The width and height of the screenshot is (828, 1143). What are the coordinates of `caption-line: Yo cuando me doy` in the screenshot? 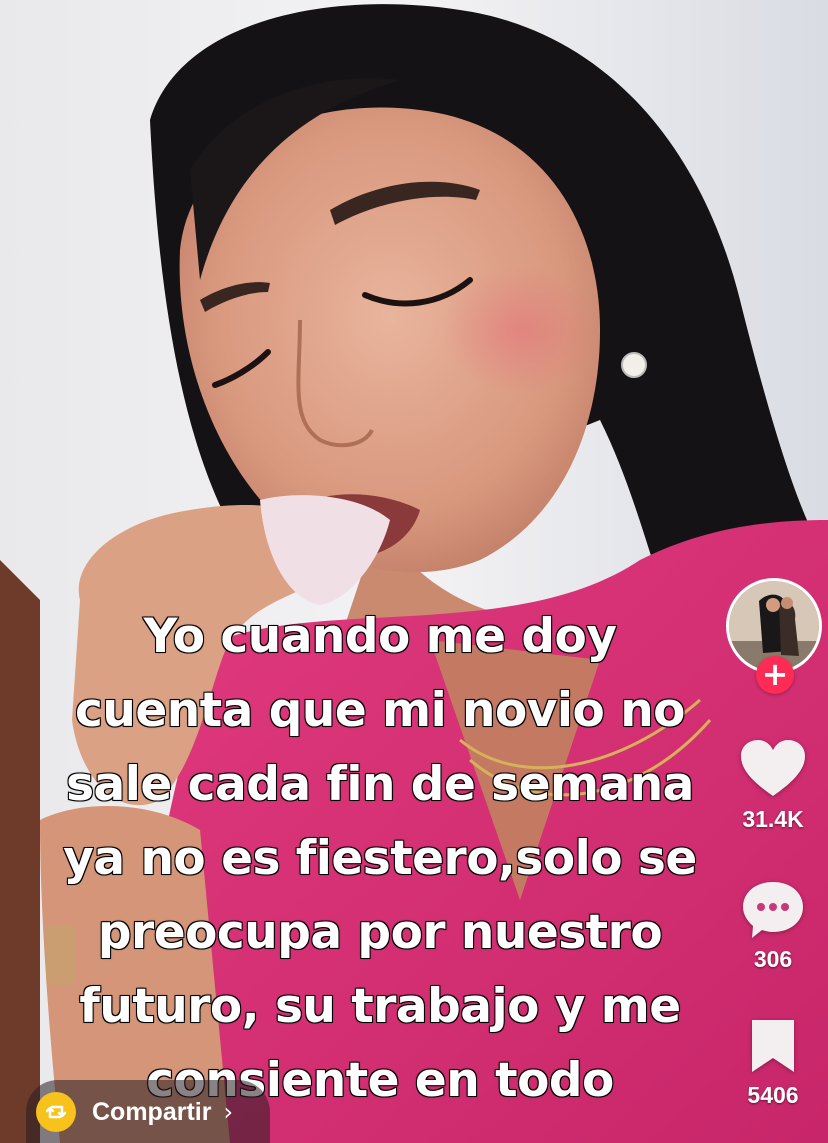 It's located at (380, 636).